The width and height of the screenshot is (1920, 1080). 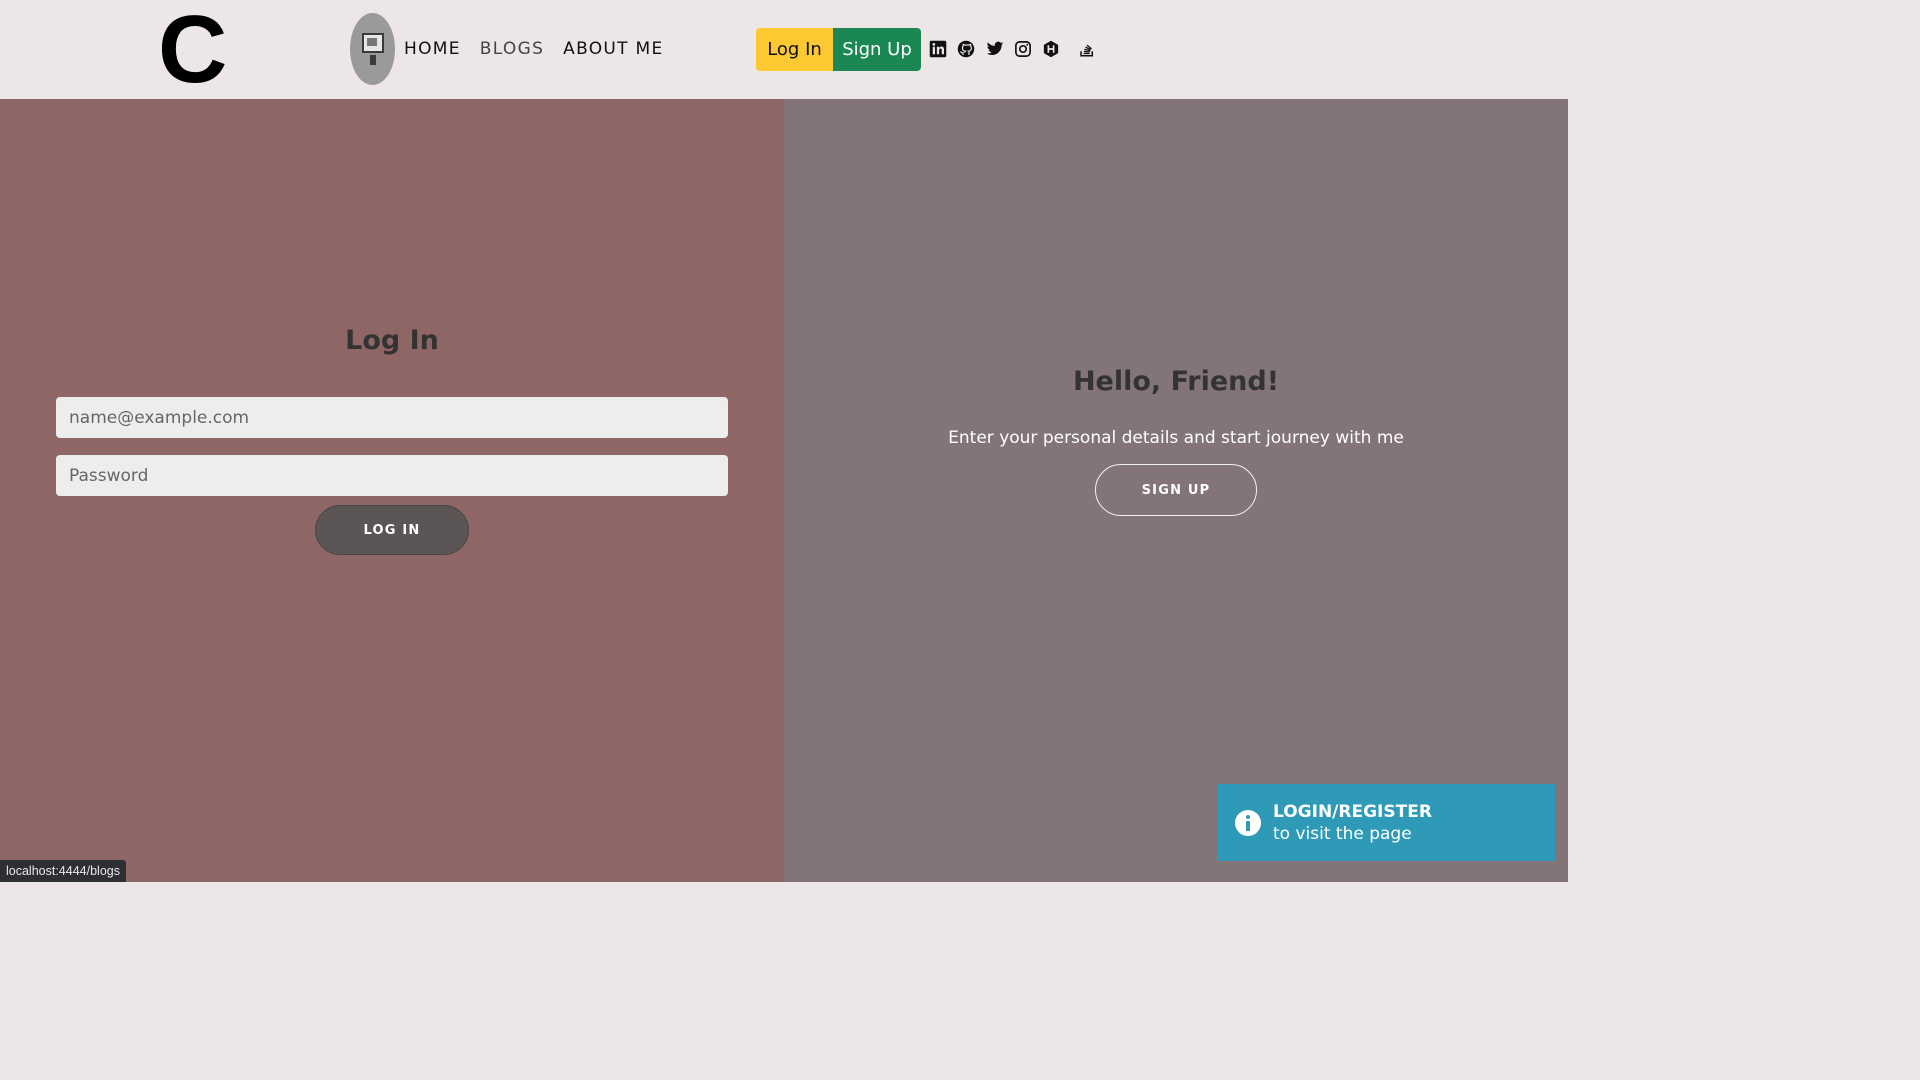 I want to click on twitter-icon, so click(x=995, y=49).